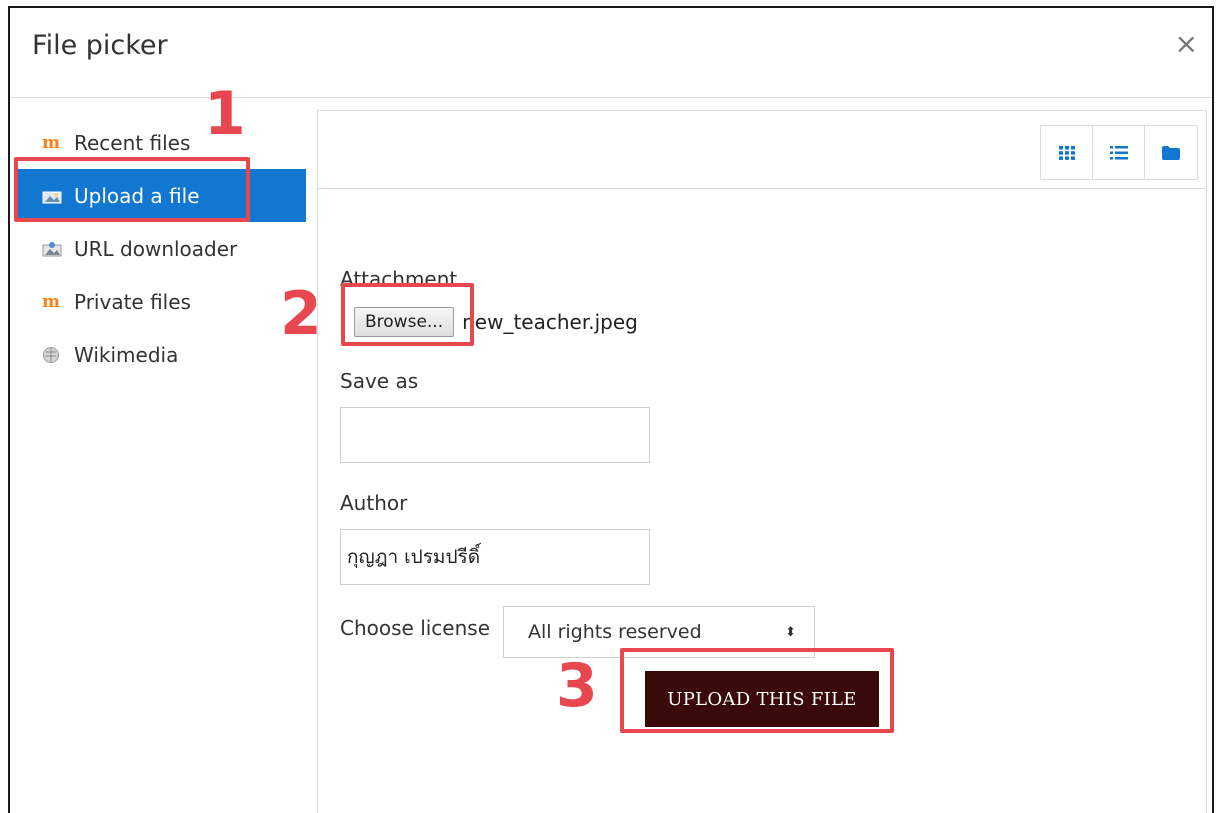 This screenshot has width=1216, height=813. What do you see at coordinates (550, 322) in the screenshot?
I see `selected-filename: new_teacher.jpeg` at bounding box center [550, 322].